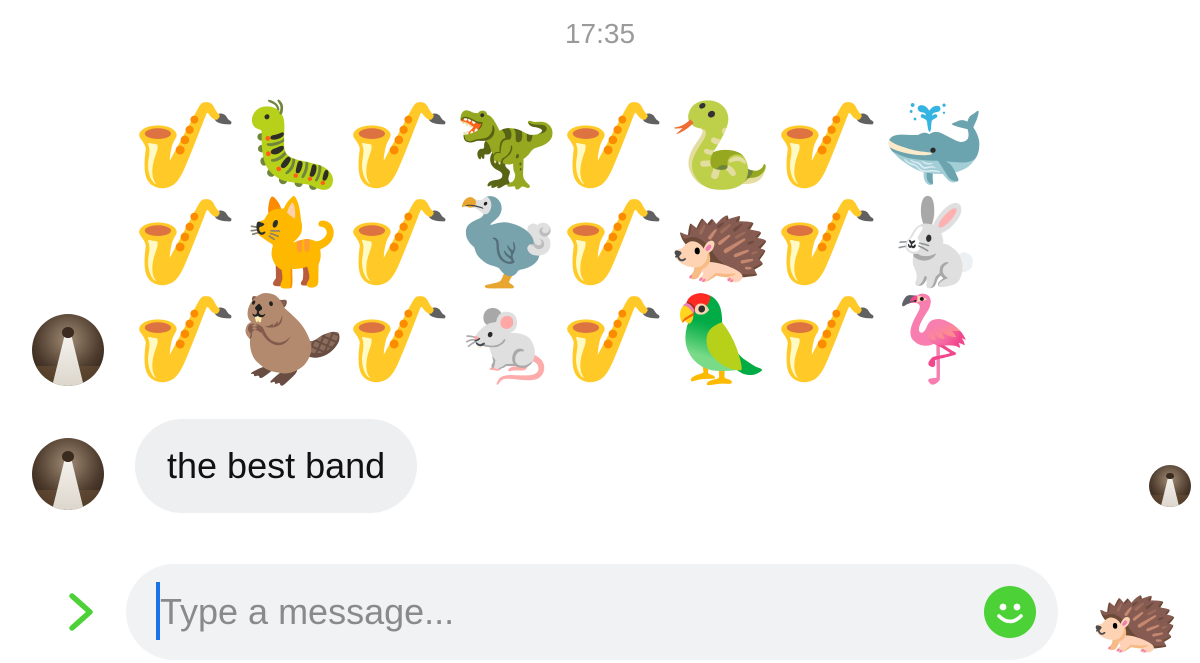 This screenshot has width=1200, height=663. I want to click on chevron-right-icon, so click(80, 612).